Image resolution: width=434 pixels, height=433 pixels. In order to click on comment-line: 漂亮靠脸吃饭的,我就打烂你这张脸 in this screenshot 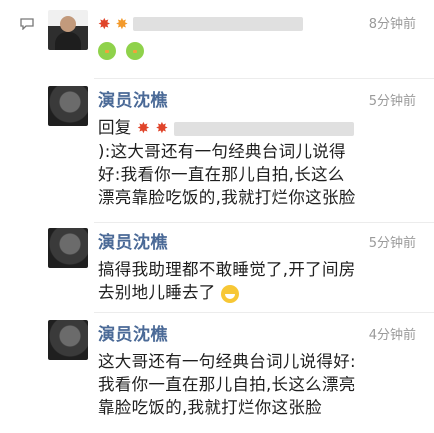, I will do `click(227, 197)`.